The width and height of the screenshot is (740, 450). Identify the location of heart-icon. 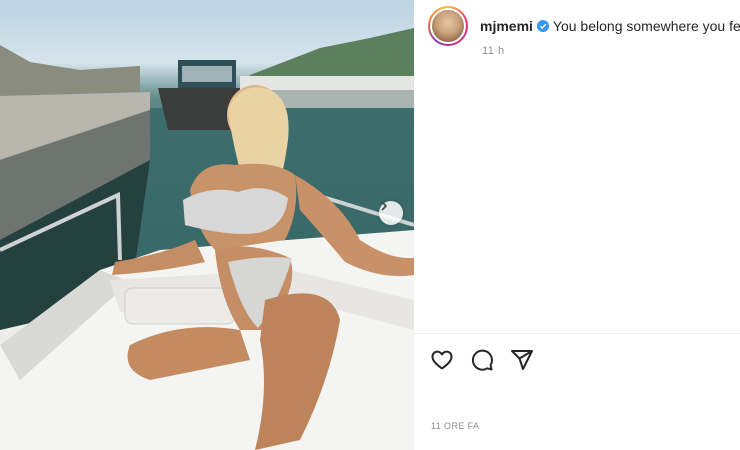
(442, 360).